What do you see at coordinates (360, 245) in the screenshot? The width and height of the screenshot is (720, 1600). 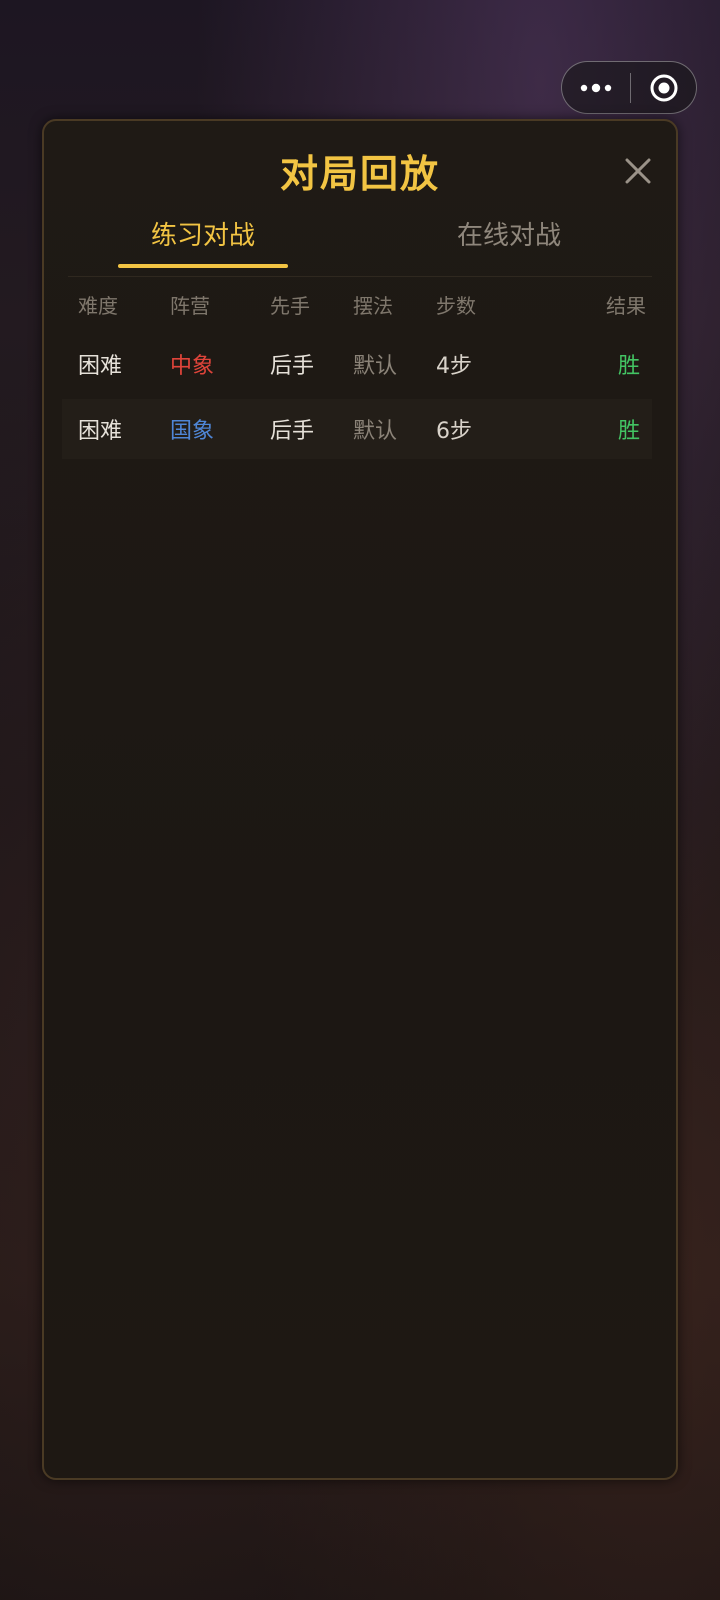 I see `mode-tabs: 练习对战 在线对战` at bounding box center [360, 245].